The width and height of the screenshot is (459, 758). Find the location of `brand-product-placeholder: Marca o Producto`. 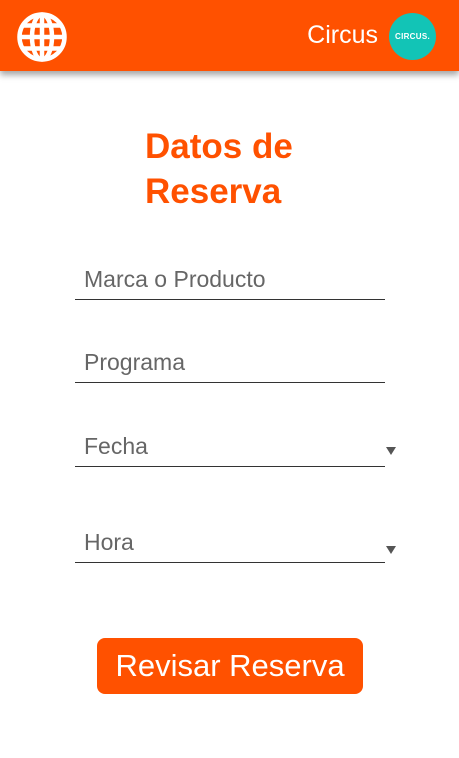

brand-product-placeholder: Marca o Producto is located at coordinates (175, 279).